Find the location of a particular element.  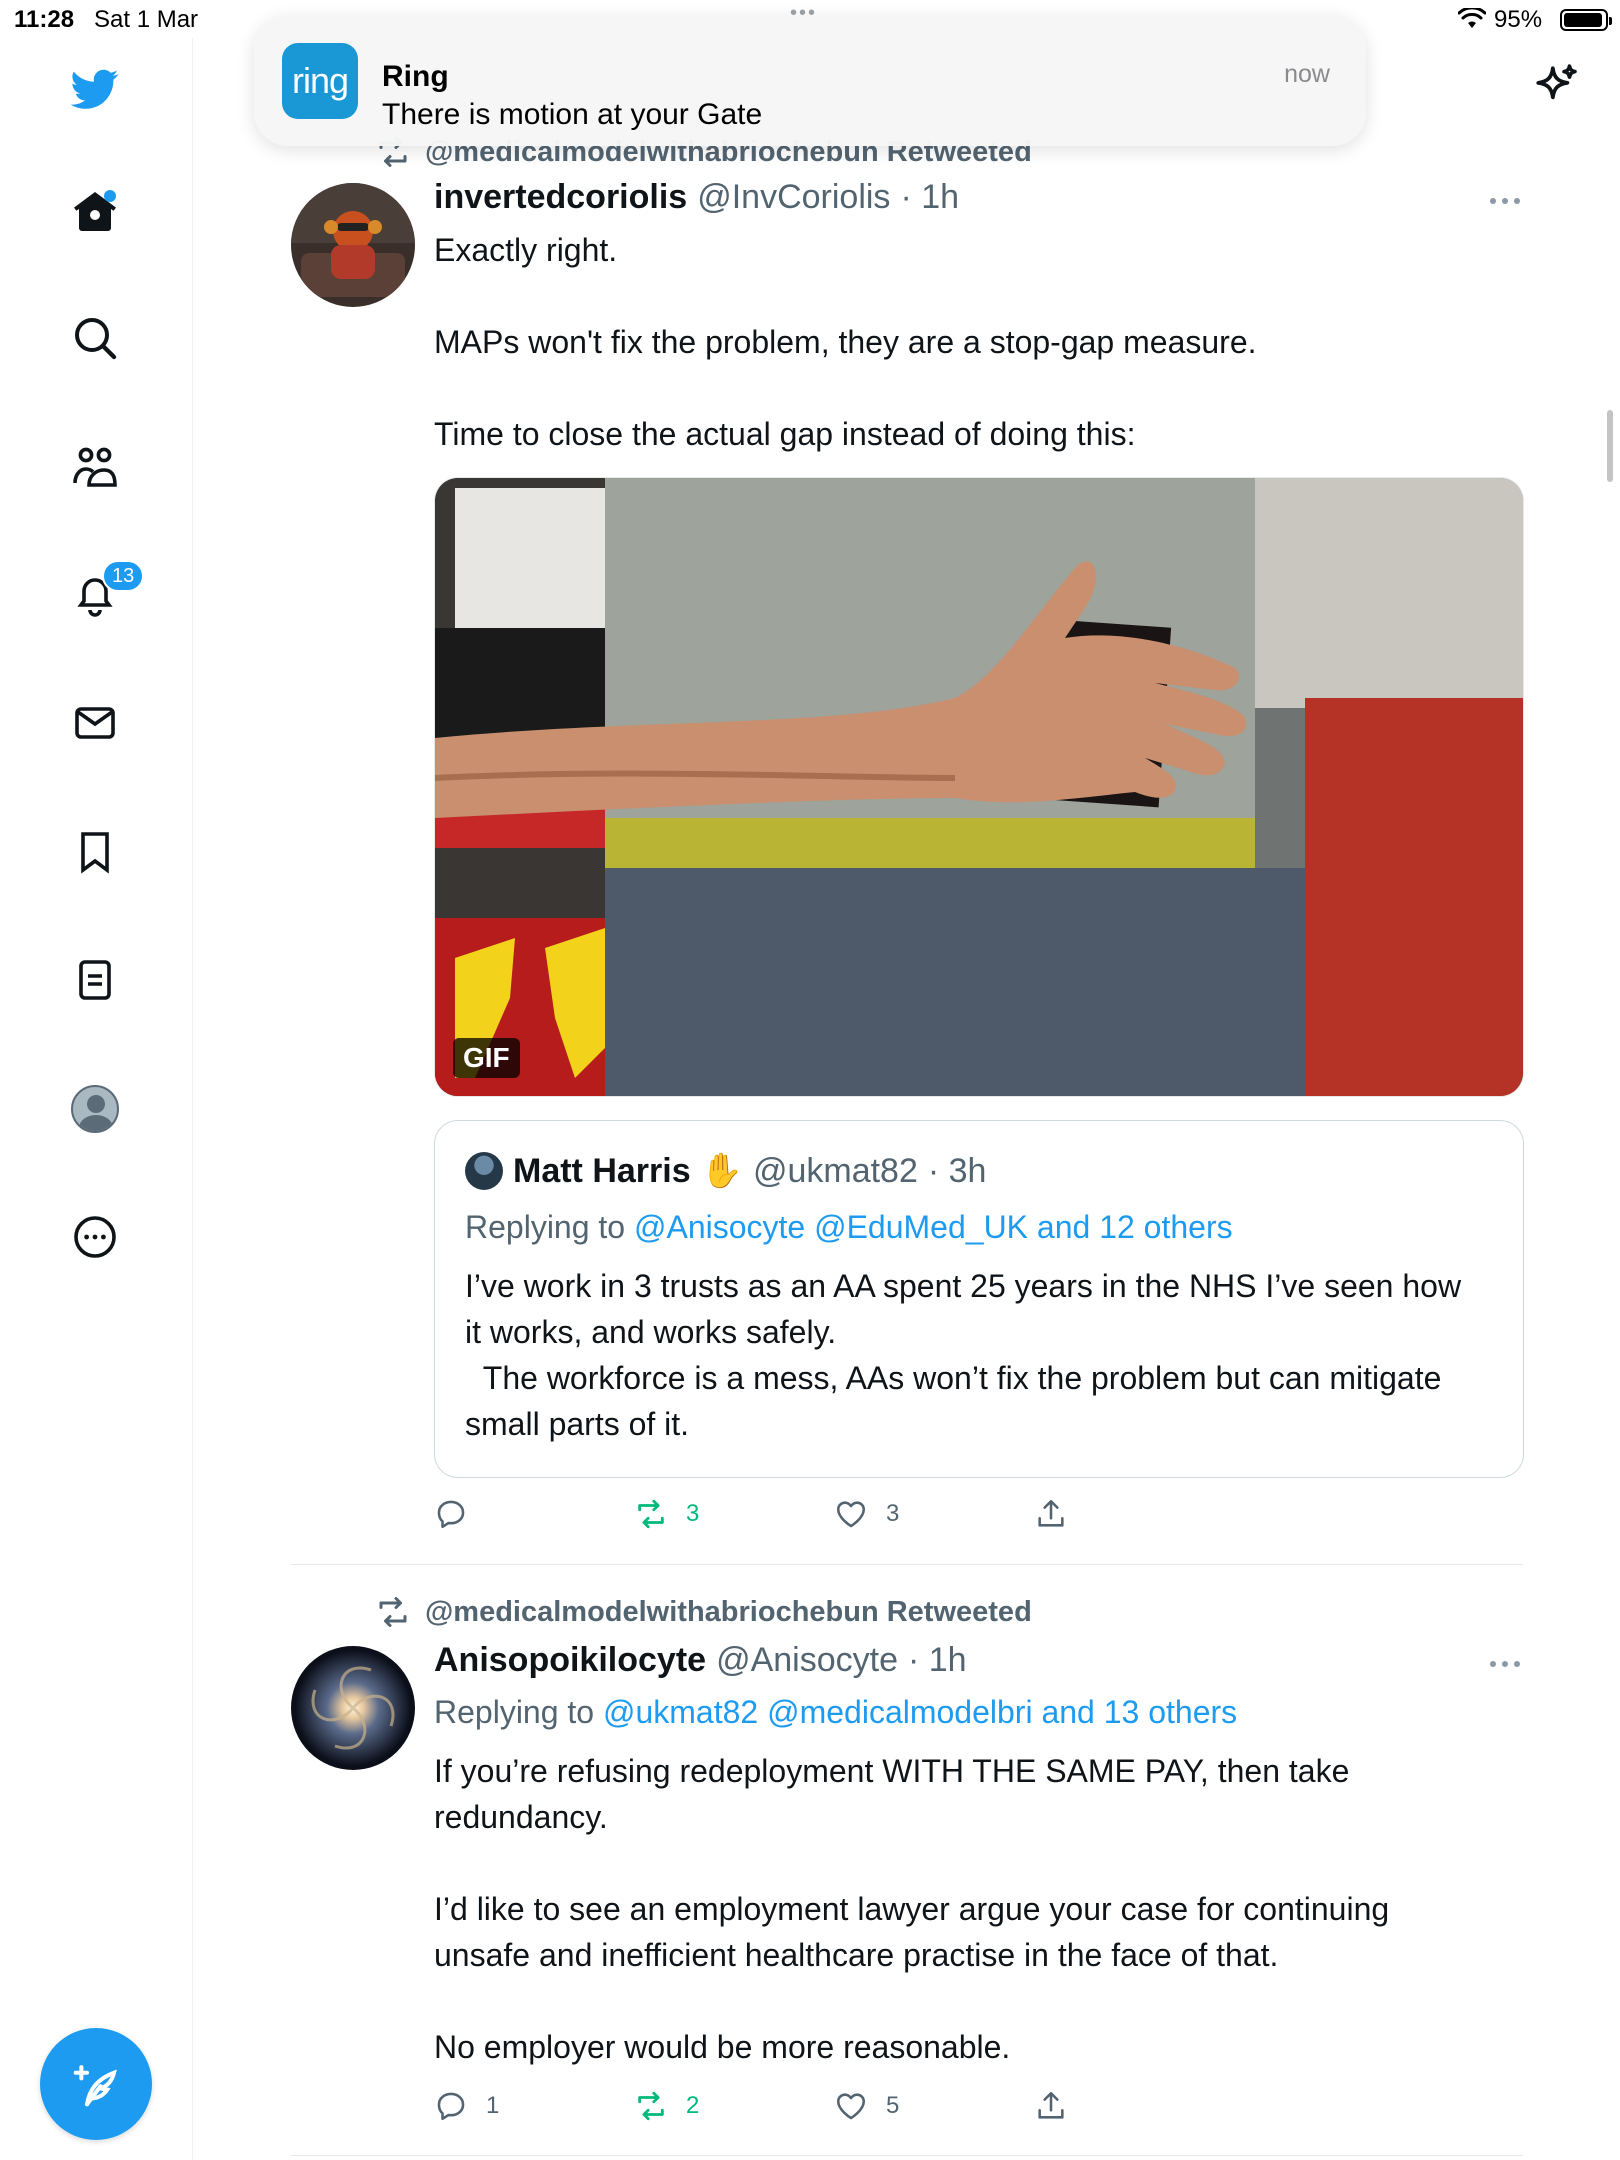

retweeted-by: @medicalmodelwithabriochebun Retweeted is located at coordinates (703, 1612).